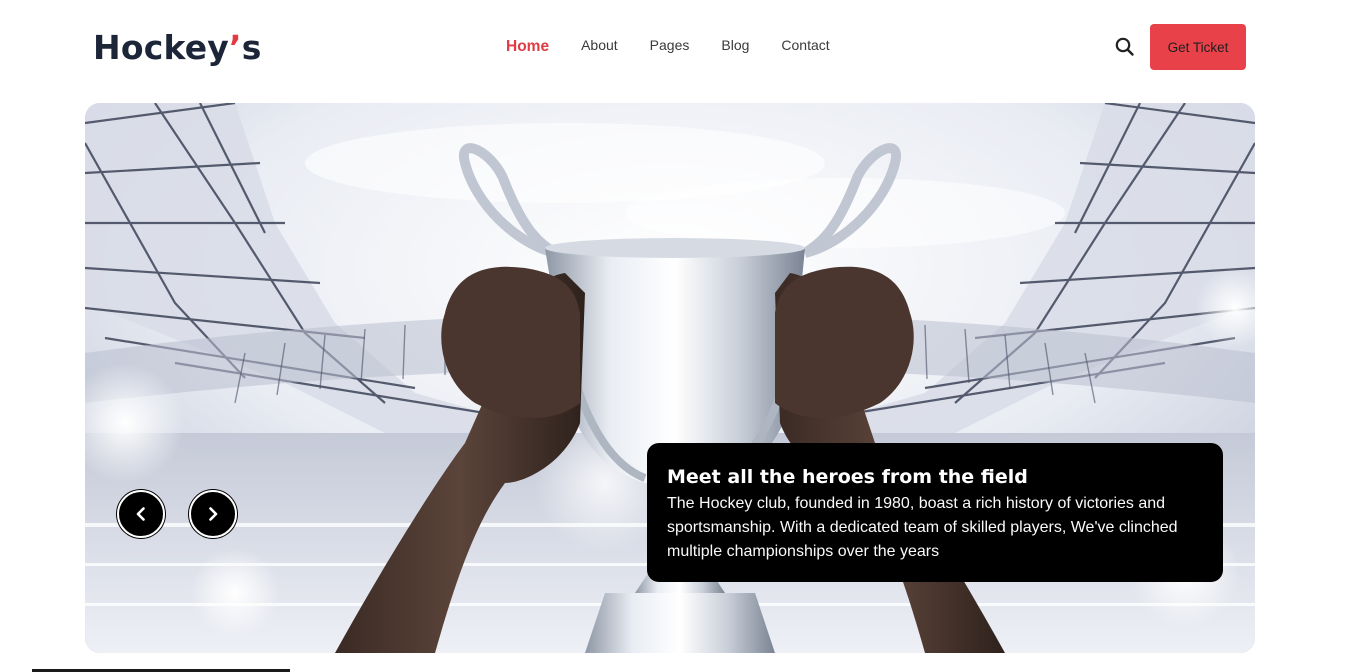 Image resolution: width=1346 pixels, height=672 pixels. Describe the element at coordinates (735, 45) in the screenshot. I see `nav-link-blog: Blog` at that location.